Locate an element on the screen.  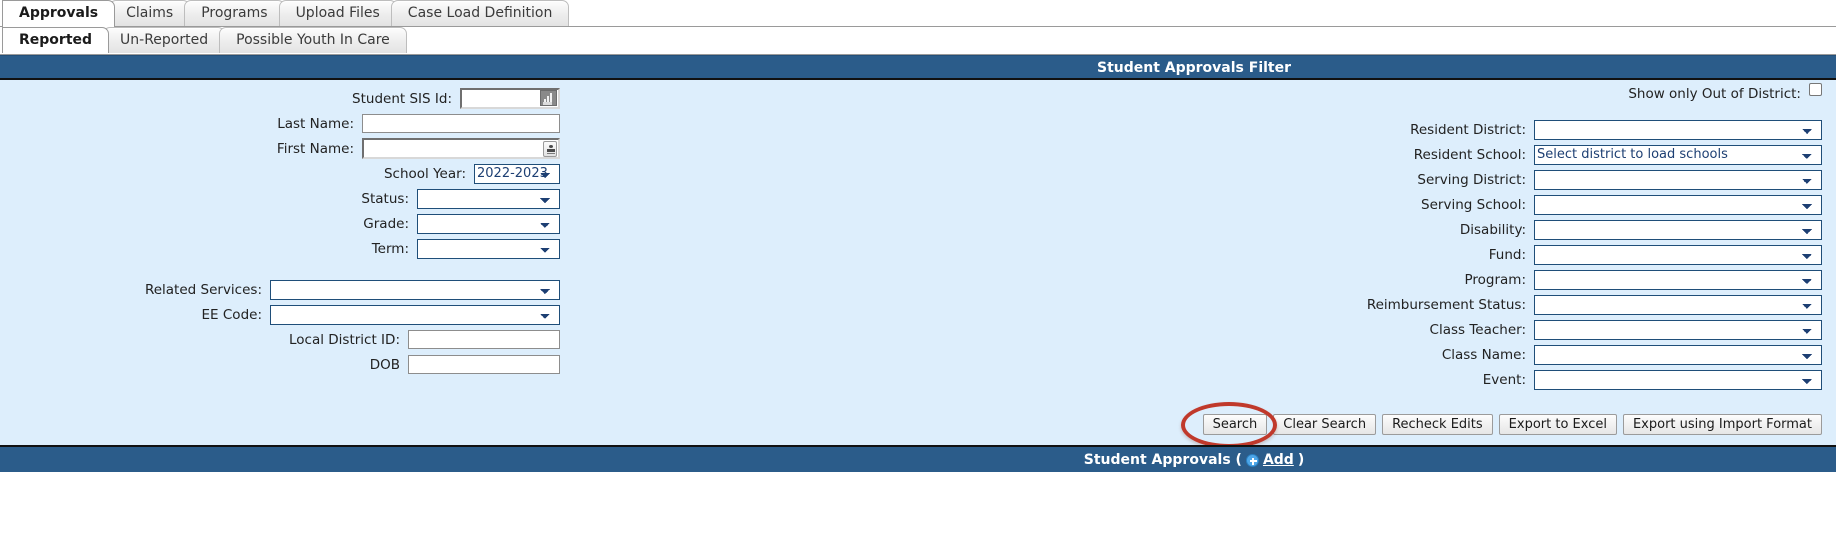
select-term is located at coordinates (488, 248).